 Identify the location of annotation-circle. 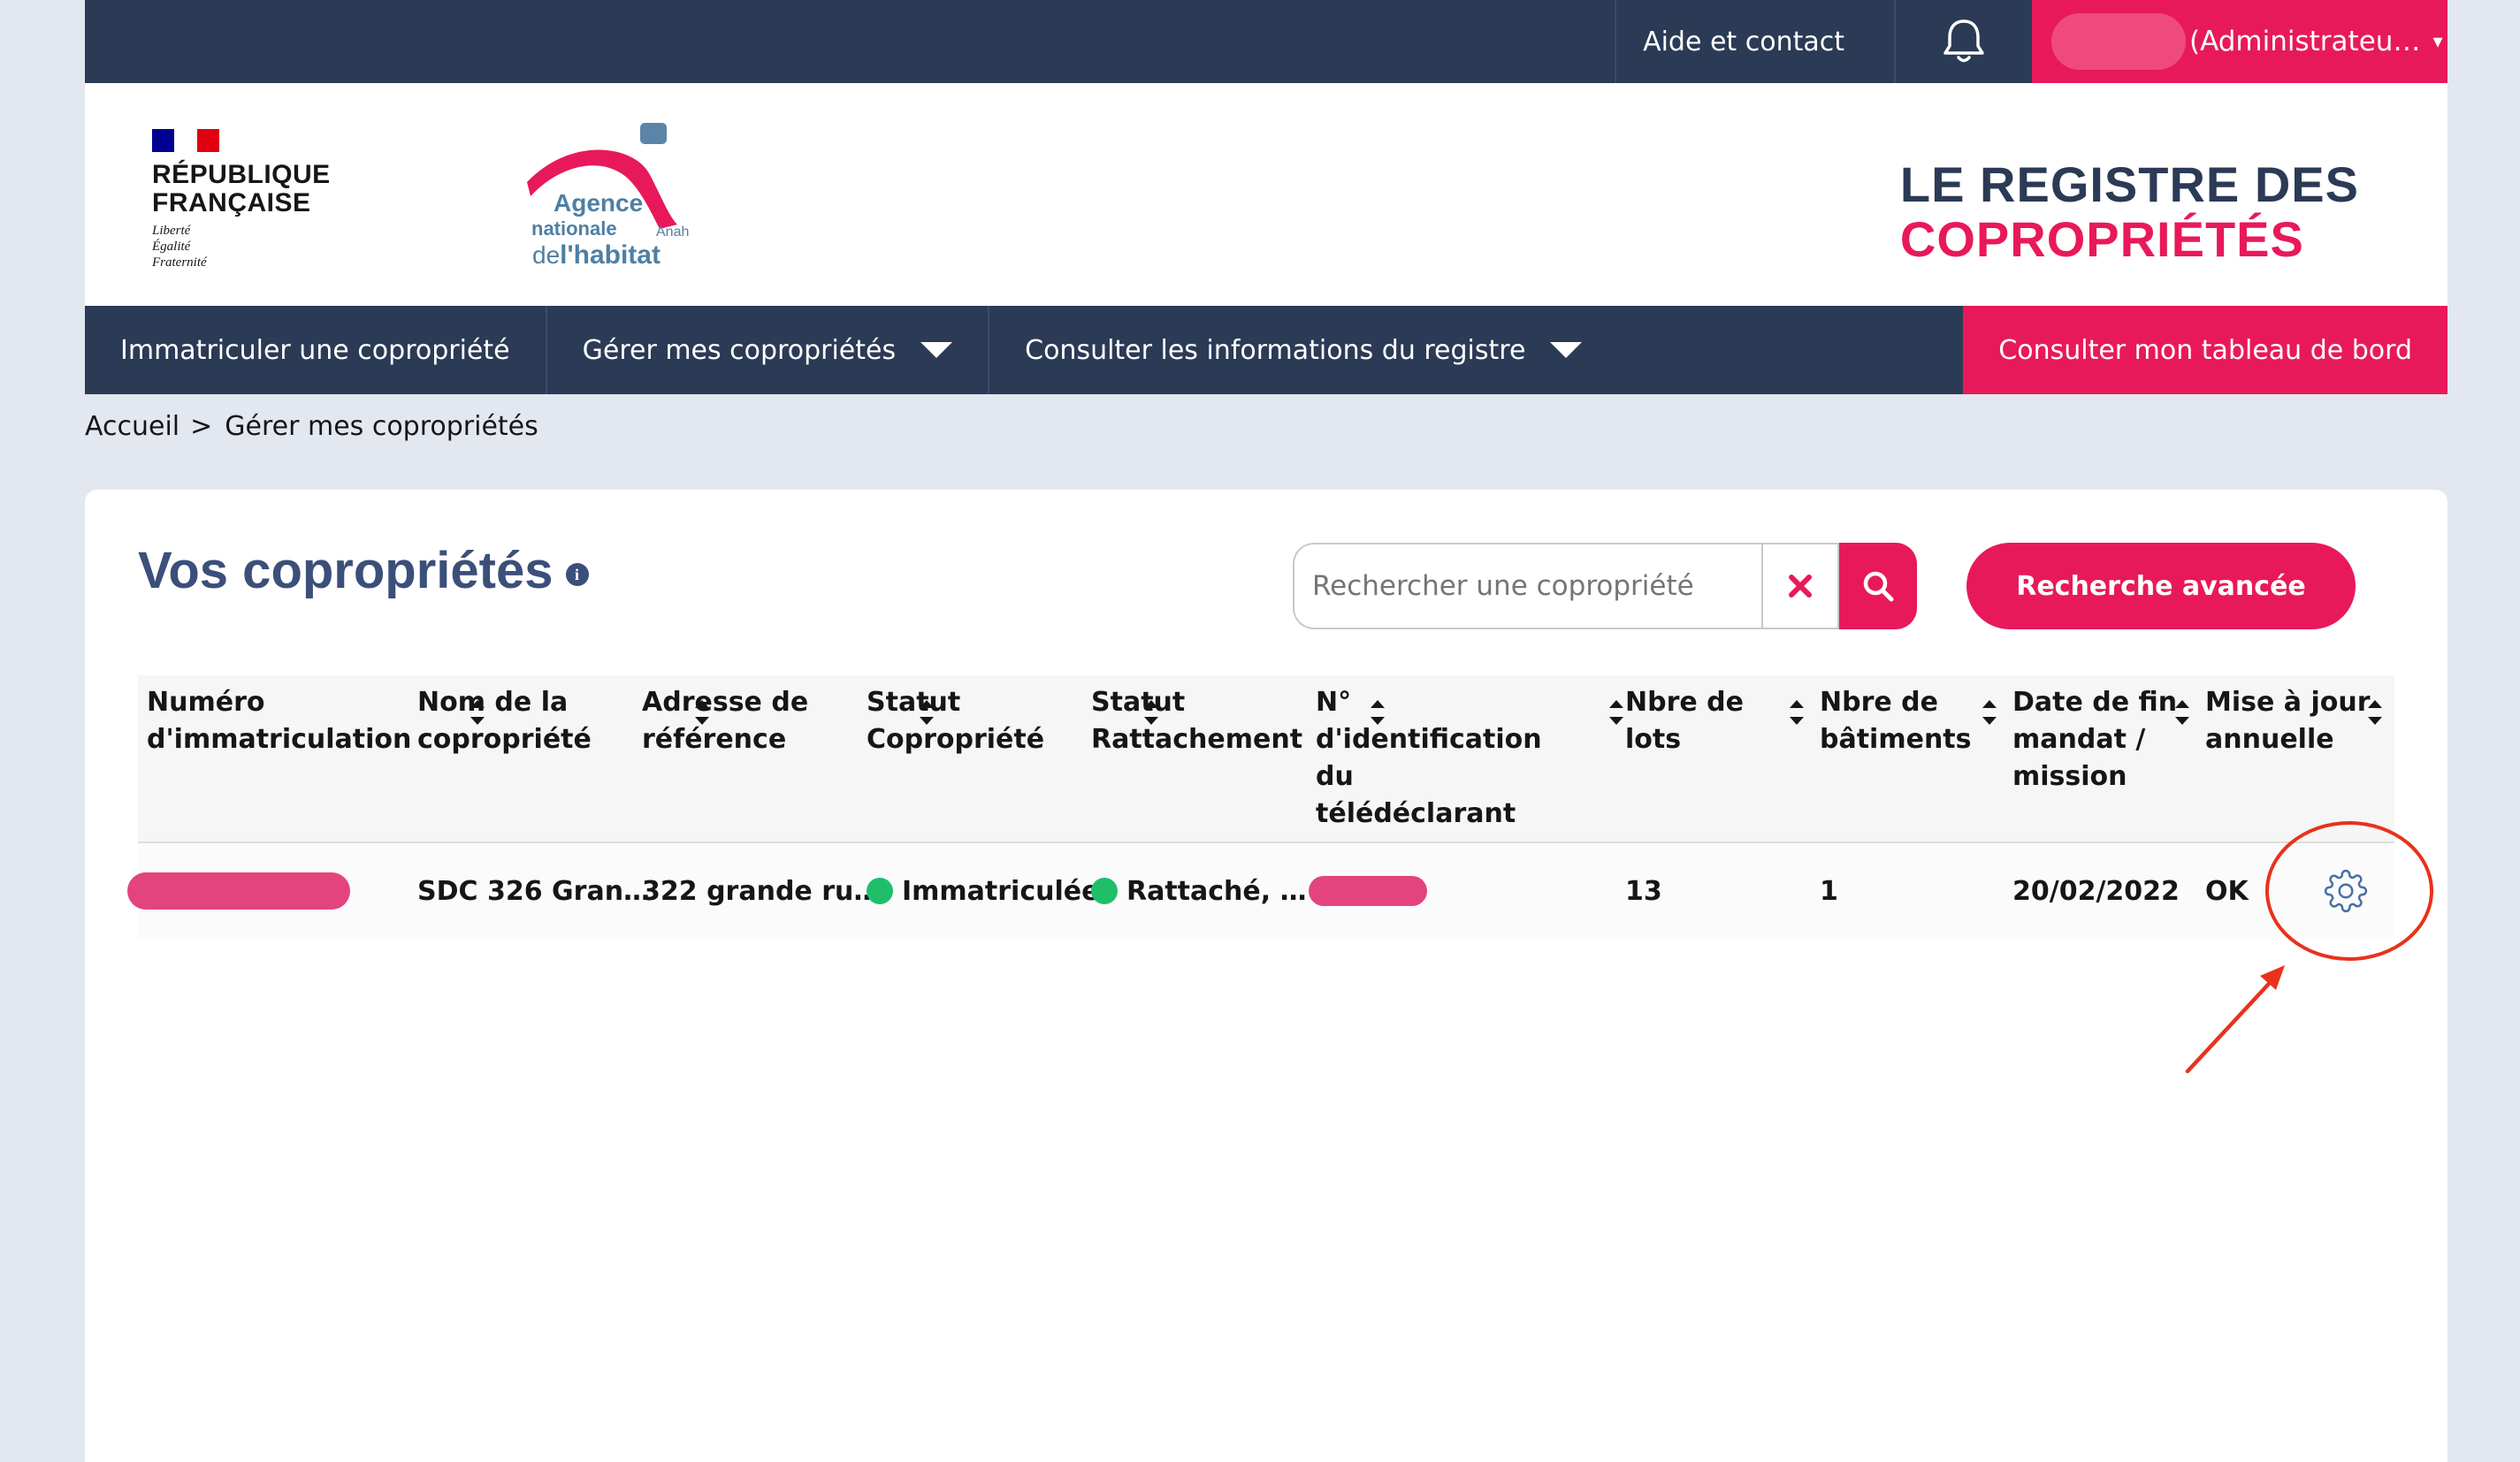
(2349, 891).